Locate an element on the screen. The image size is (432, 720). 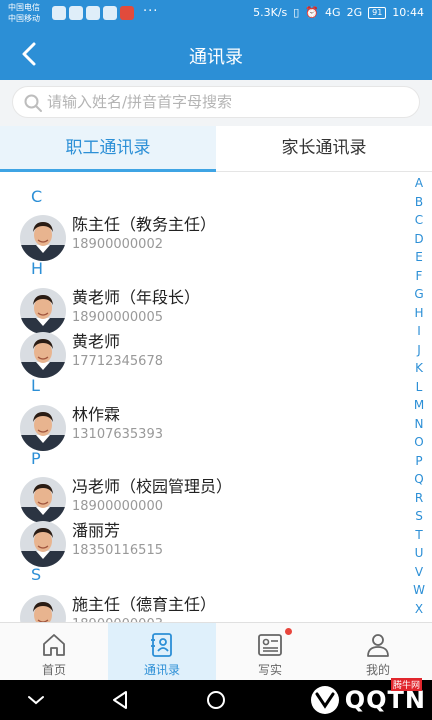
contact-phone: 17712345678 is located at coordinates (117, 361).